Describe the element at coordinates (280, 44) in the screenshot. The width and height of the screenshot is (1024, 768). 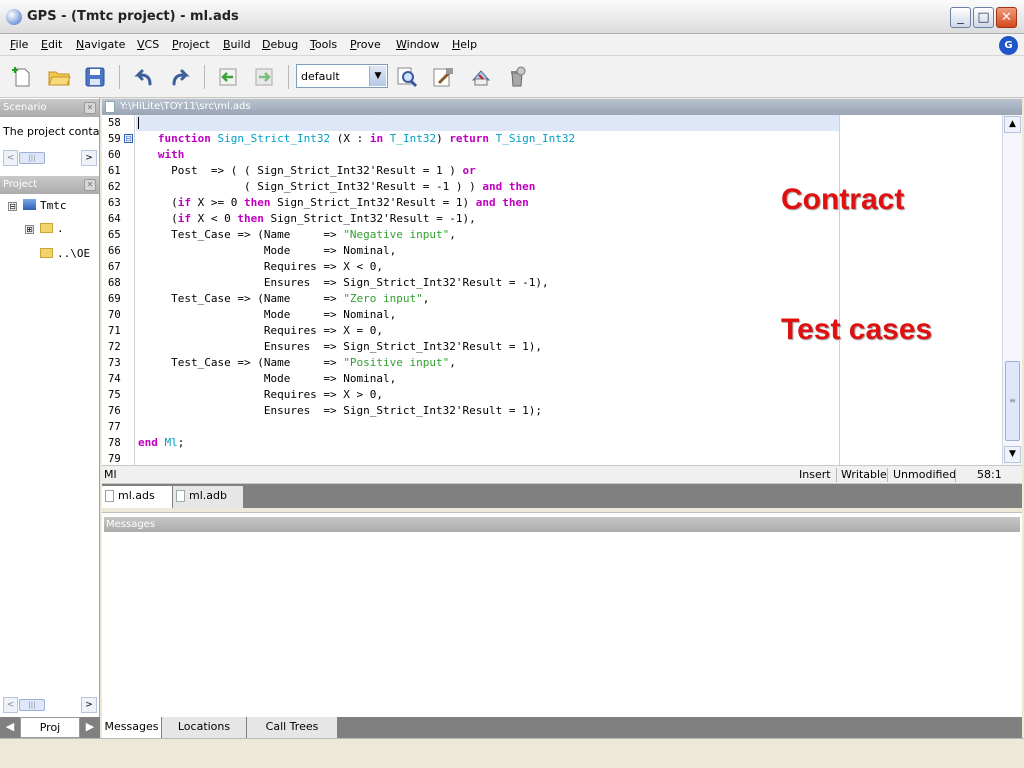
I see `menu-debug: Debug` at that location.